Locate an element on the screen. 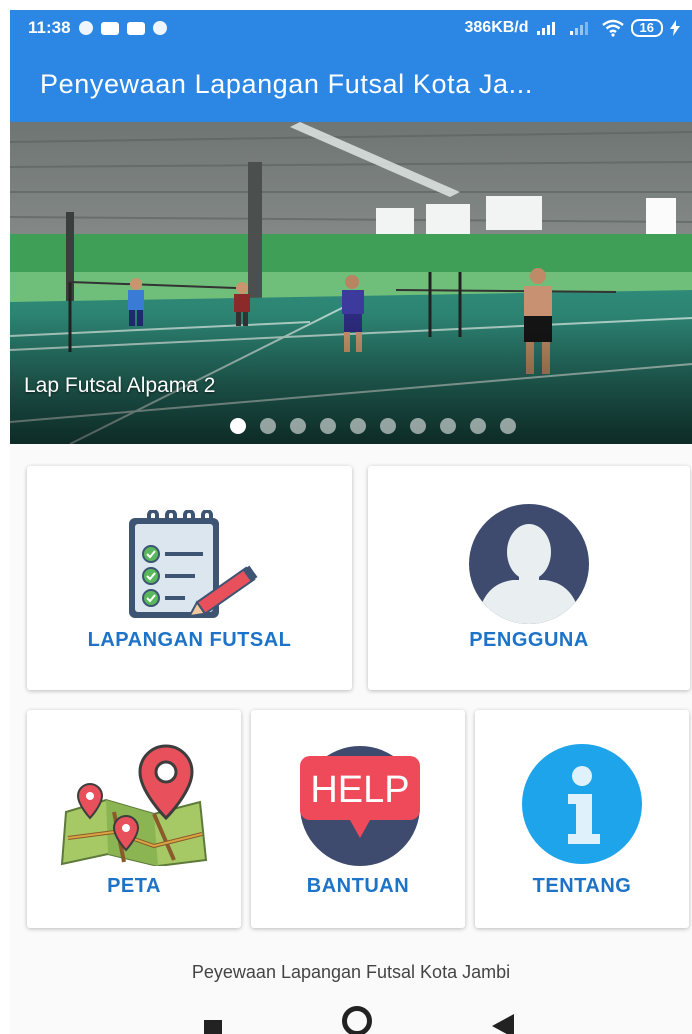 This screenshot has width=692, height=1034. bantuan-label: BANTUAN is located at coordinates (358, 886).